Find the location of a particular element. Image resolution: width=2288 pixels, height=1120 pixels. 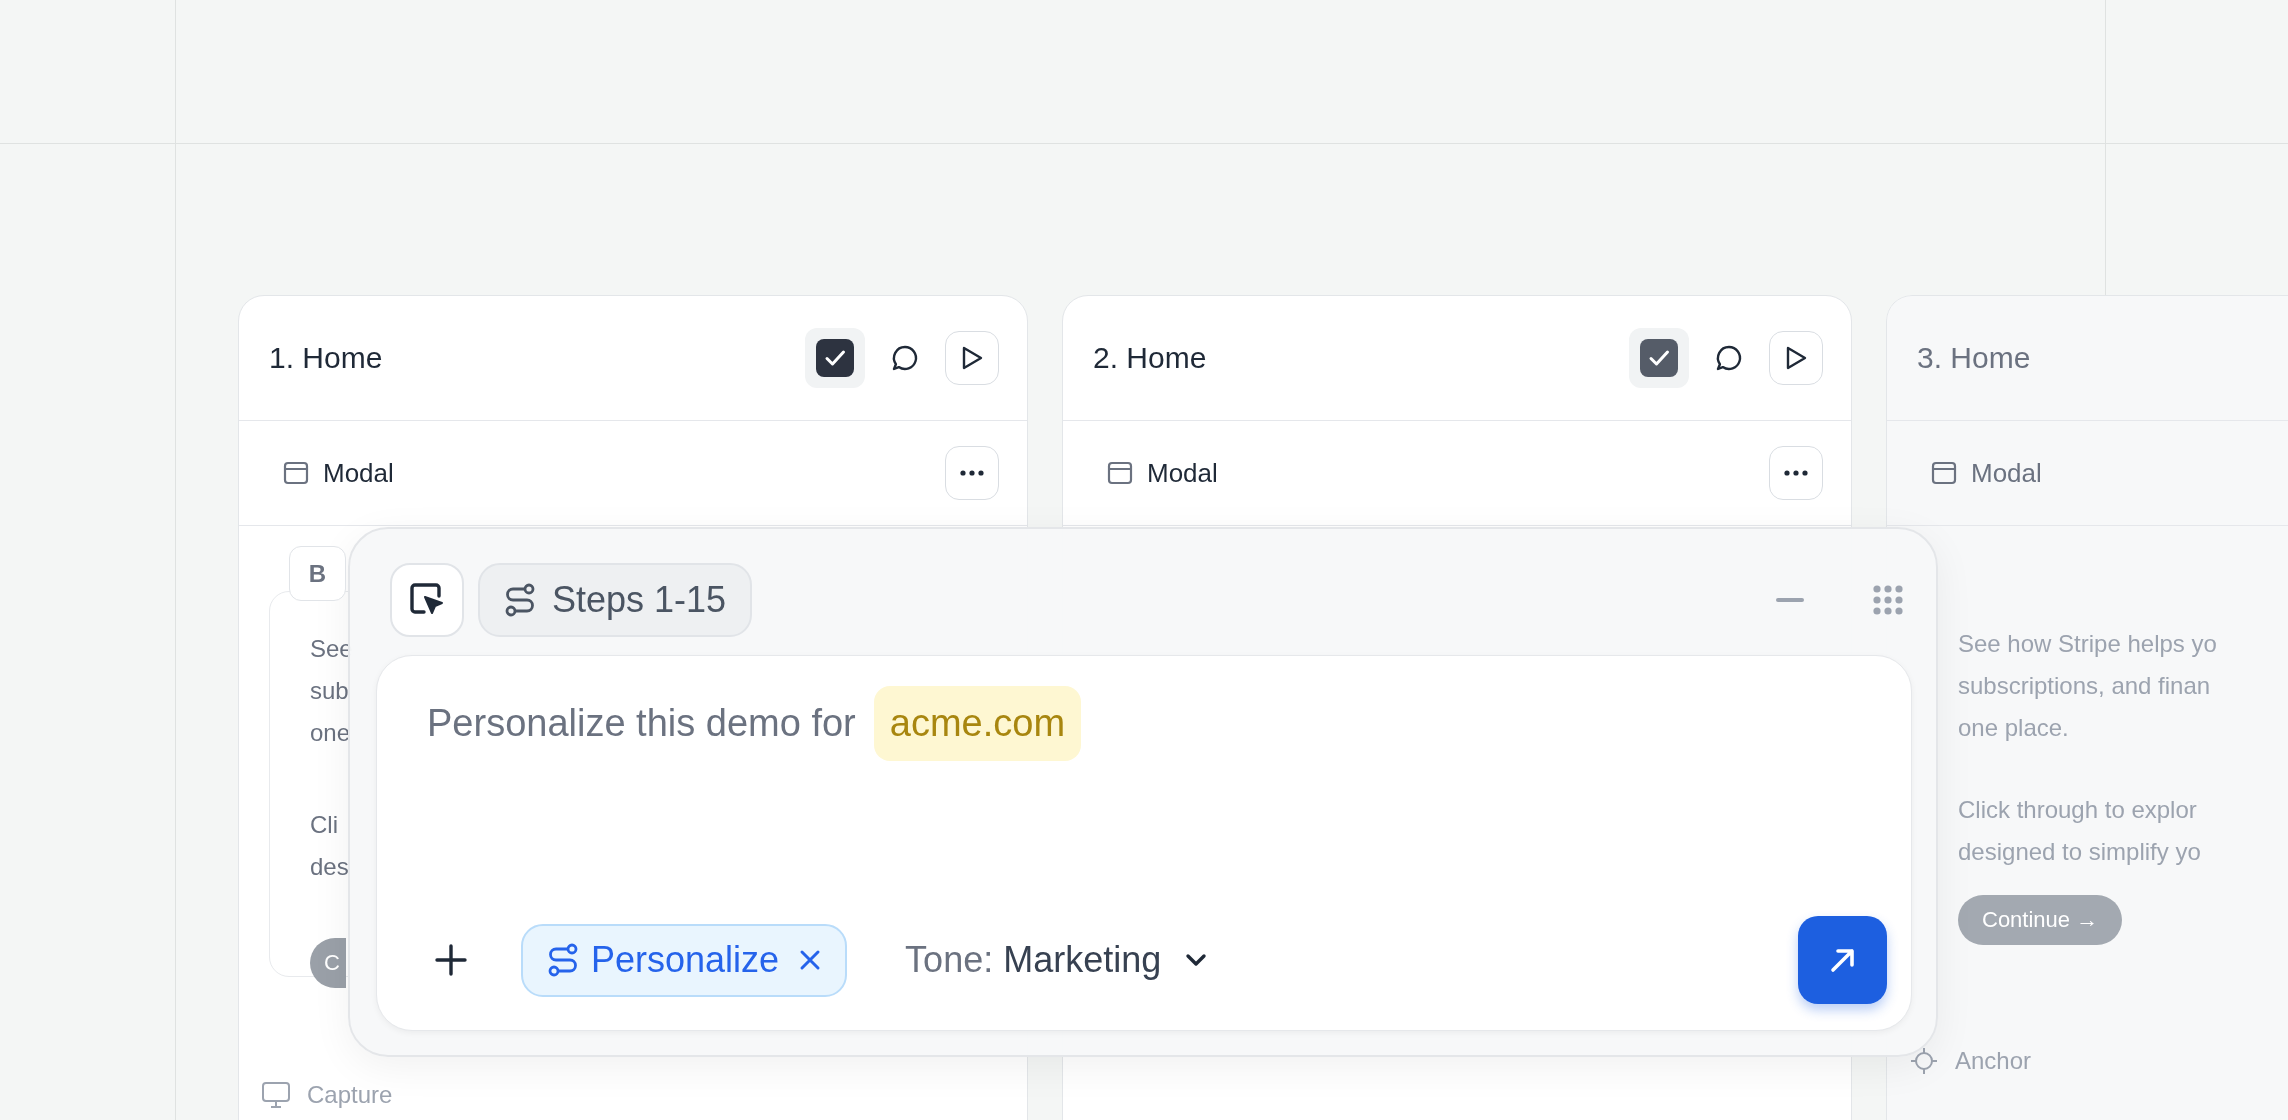

card-title: 1. Home is located at coordinates (326, 358).